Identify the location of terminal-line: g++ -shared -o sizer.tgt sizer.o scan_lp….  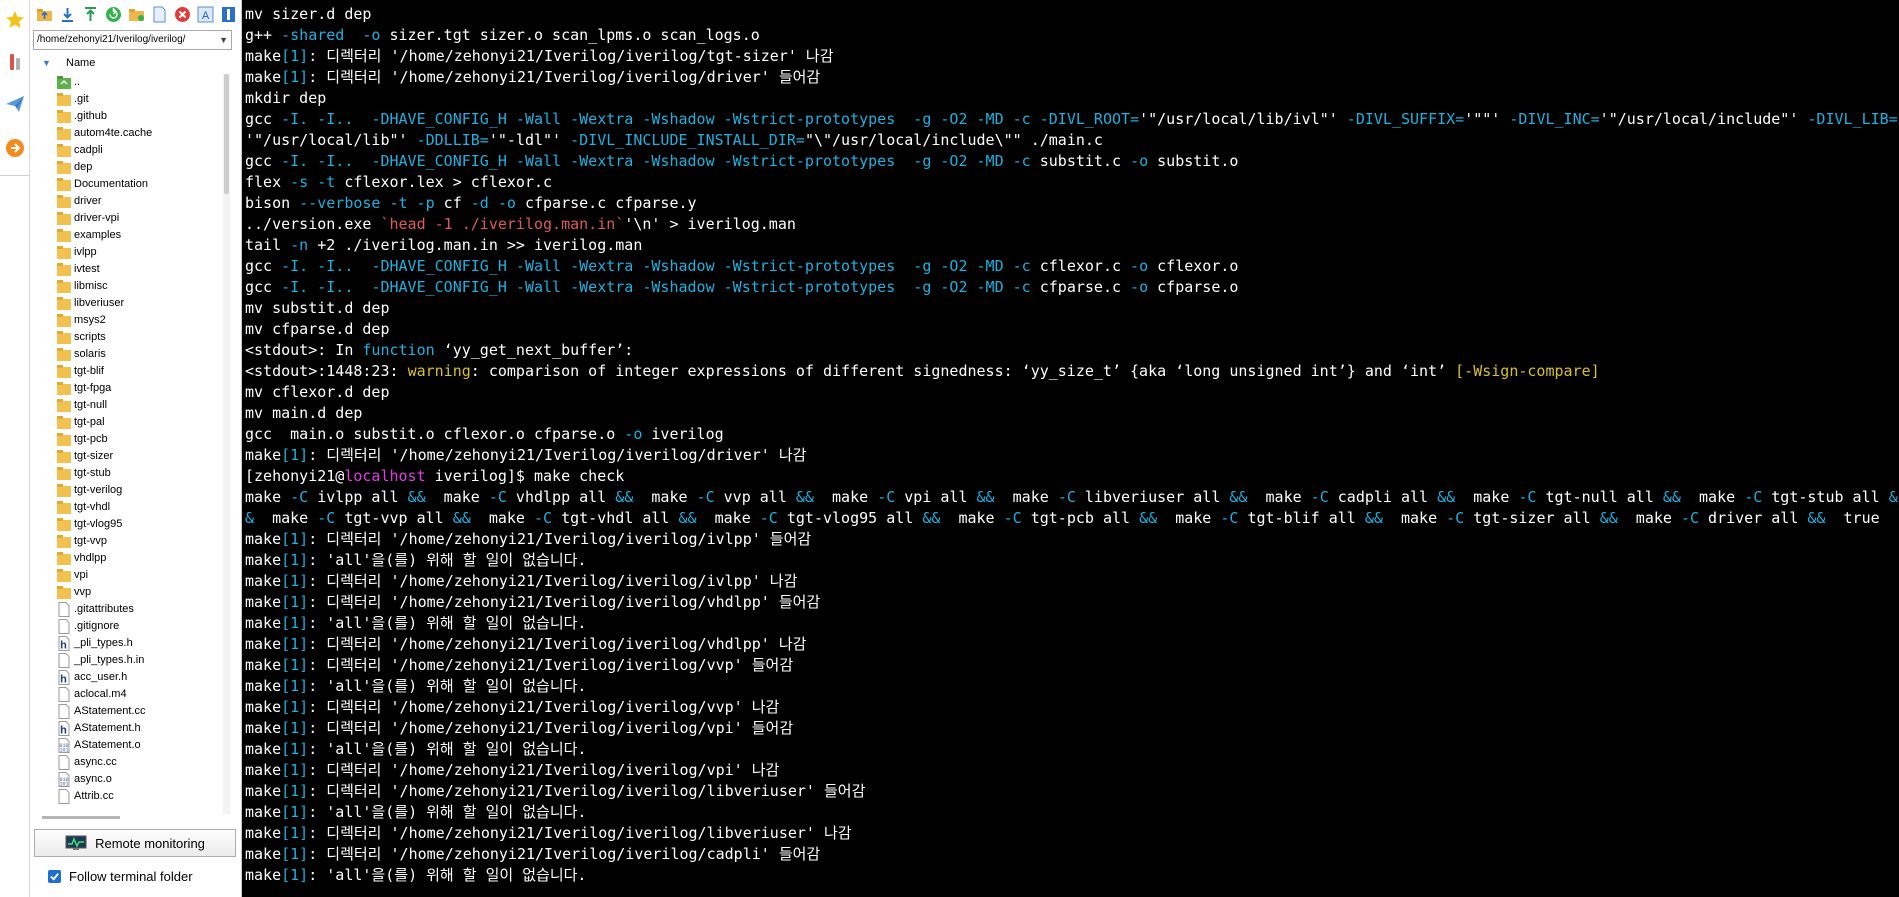
(1072, 35).